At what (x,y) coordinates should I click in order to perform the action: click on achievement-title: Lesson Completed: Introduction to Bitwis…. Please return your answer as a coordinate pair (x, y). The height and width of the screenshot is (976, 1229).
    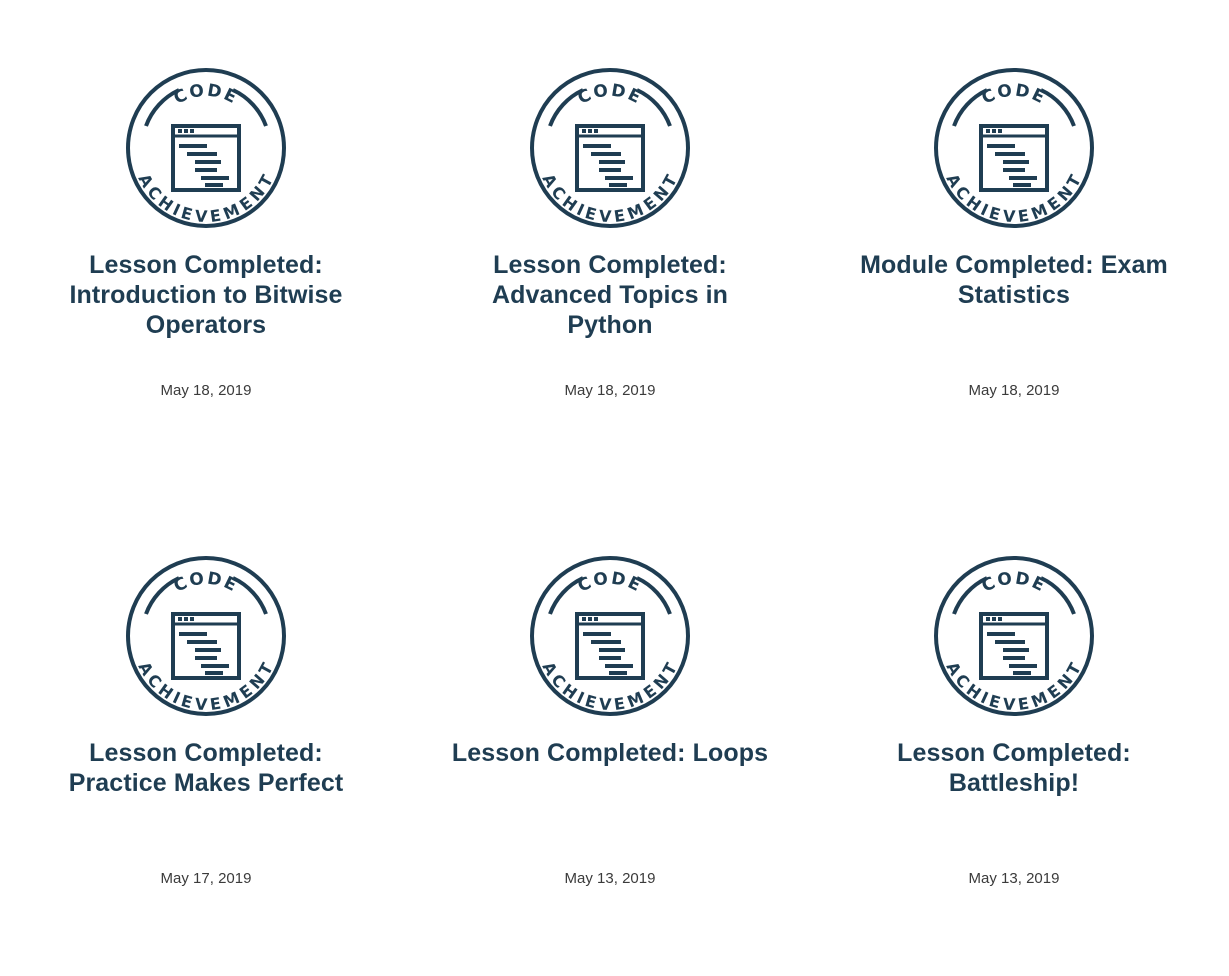
    Looking at the image, I should click on (206, 295).